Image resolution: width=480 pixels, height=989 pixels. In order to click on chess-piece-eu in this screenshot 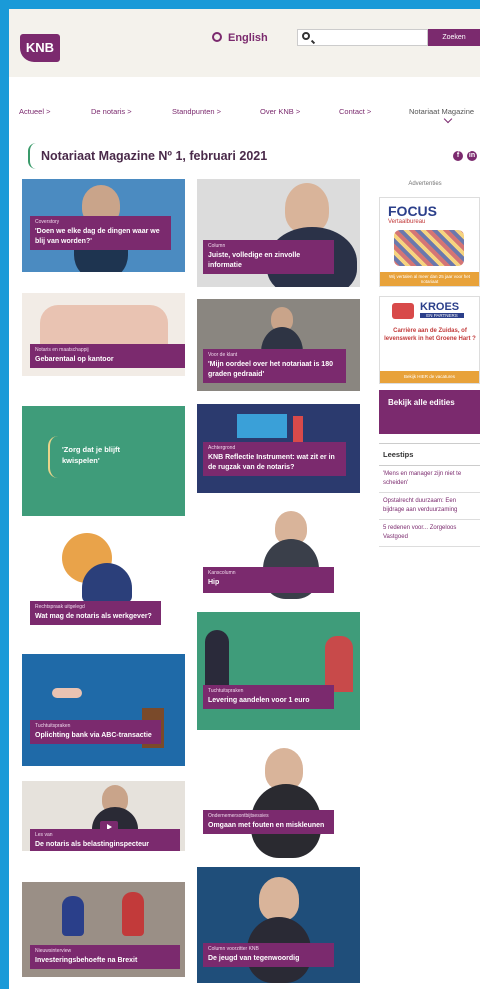, I will do `click(73, 916)`.